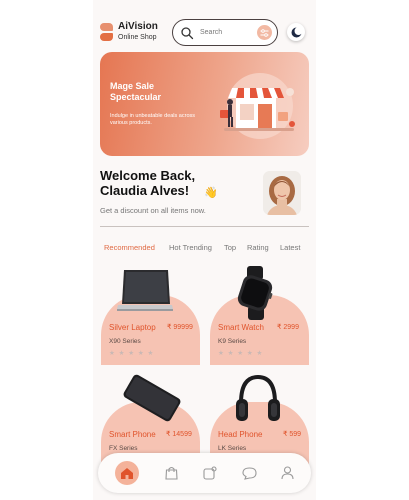  Describe the element at coordinates (137, 37) in the screenshot. I see `app-subtitle: Online Shop` at that location.